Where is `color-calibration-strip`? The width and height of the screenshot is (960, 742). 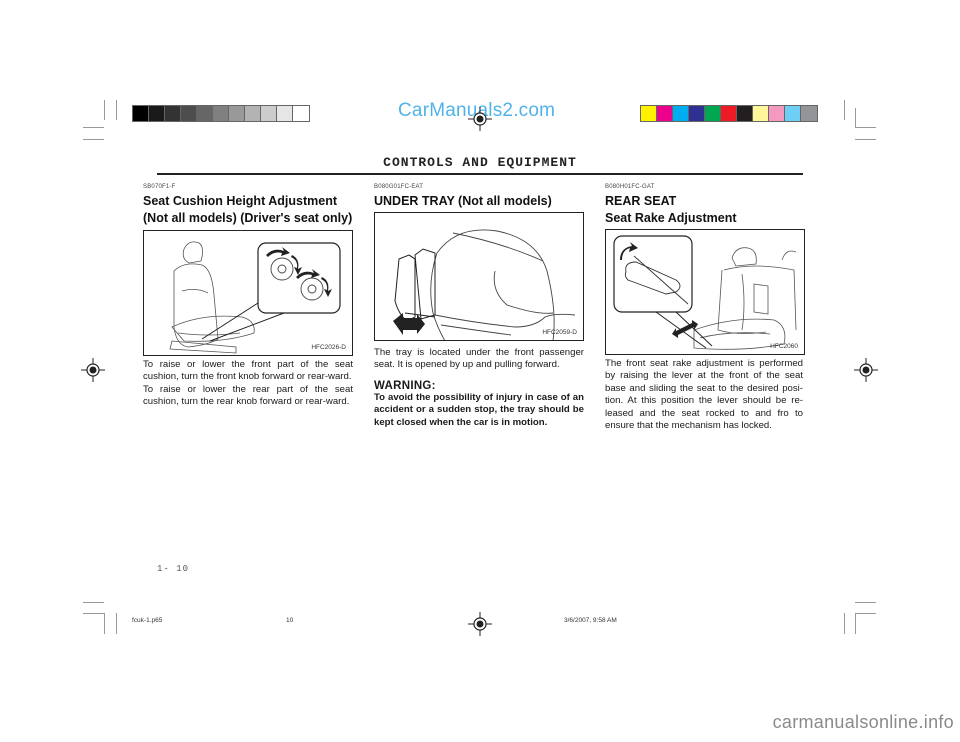 color-calibration-strip is located at coordinates (729, 113).